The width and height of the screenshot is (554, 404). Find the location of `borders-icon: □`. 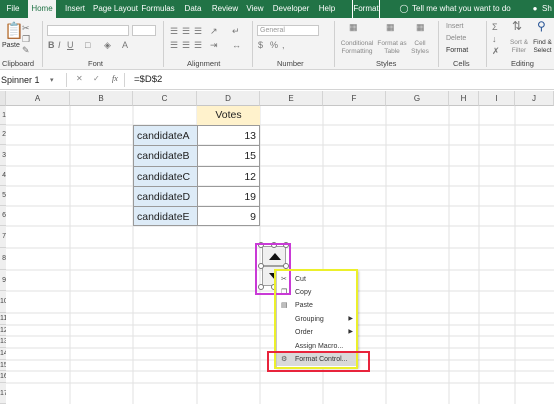

borders-icon: □ is located at coordinates (87, 45).